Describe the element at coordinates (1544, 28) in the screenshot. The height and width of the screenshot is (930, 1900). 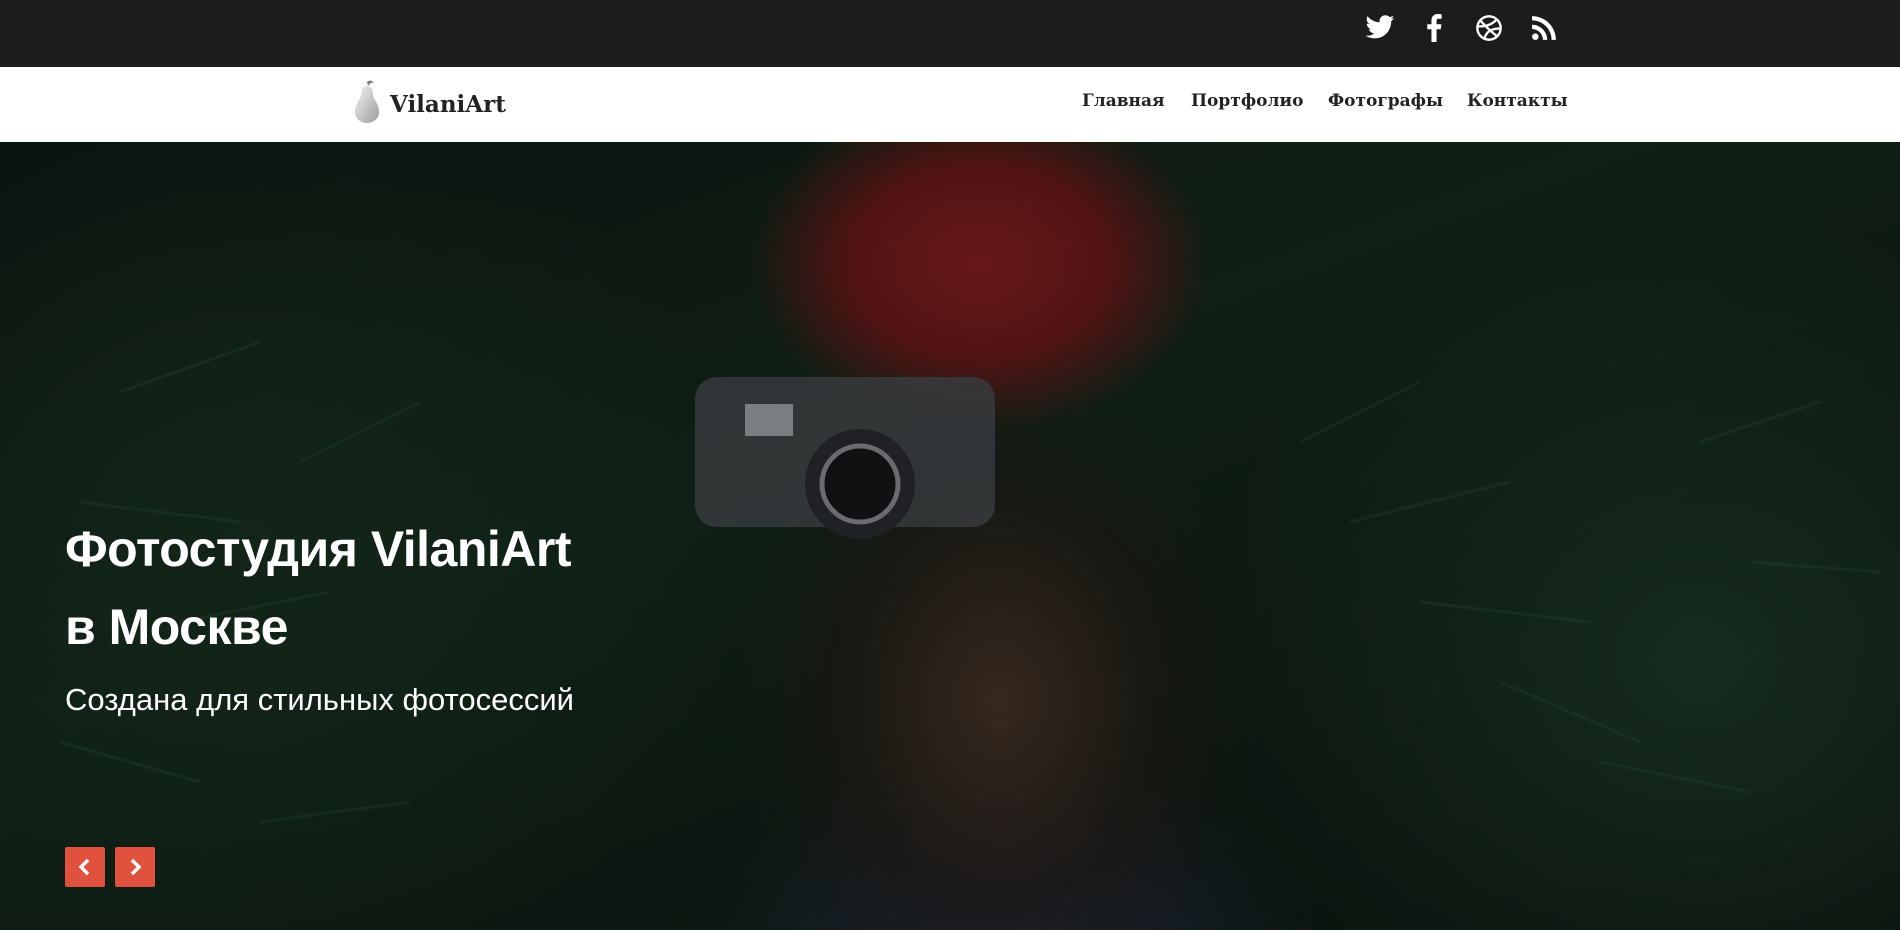
I see `rss-icon` at that location.